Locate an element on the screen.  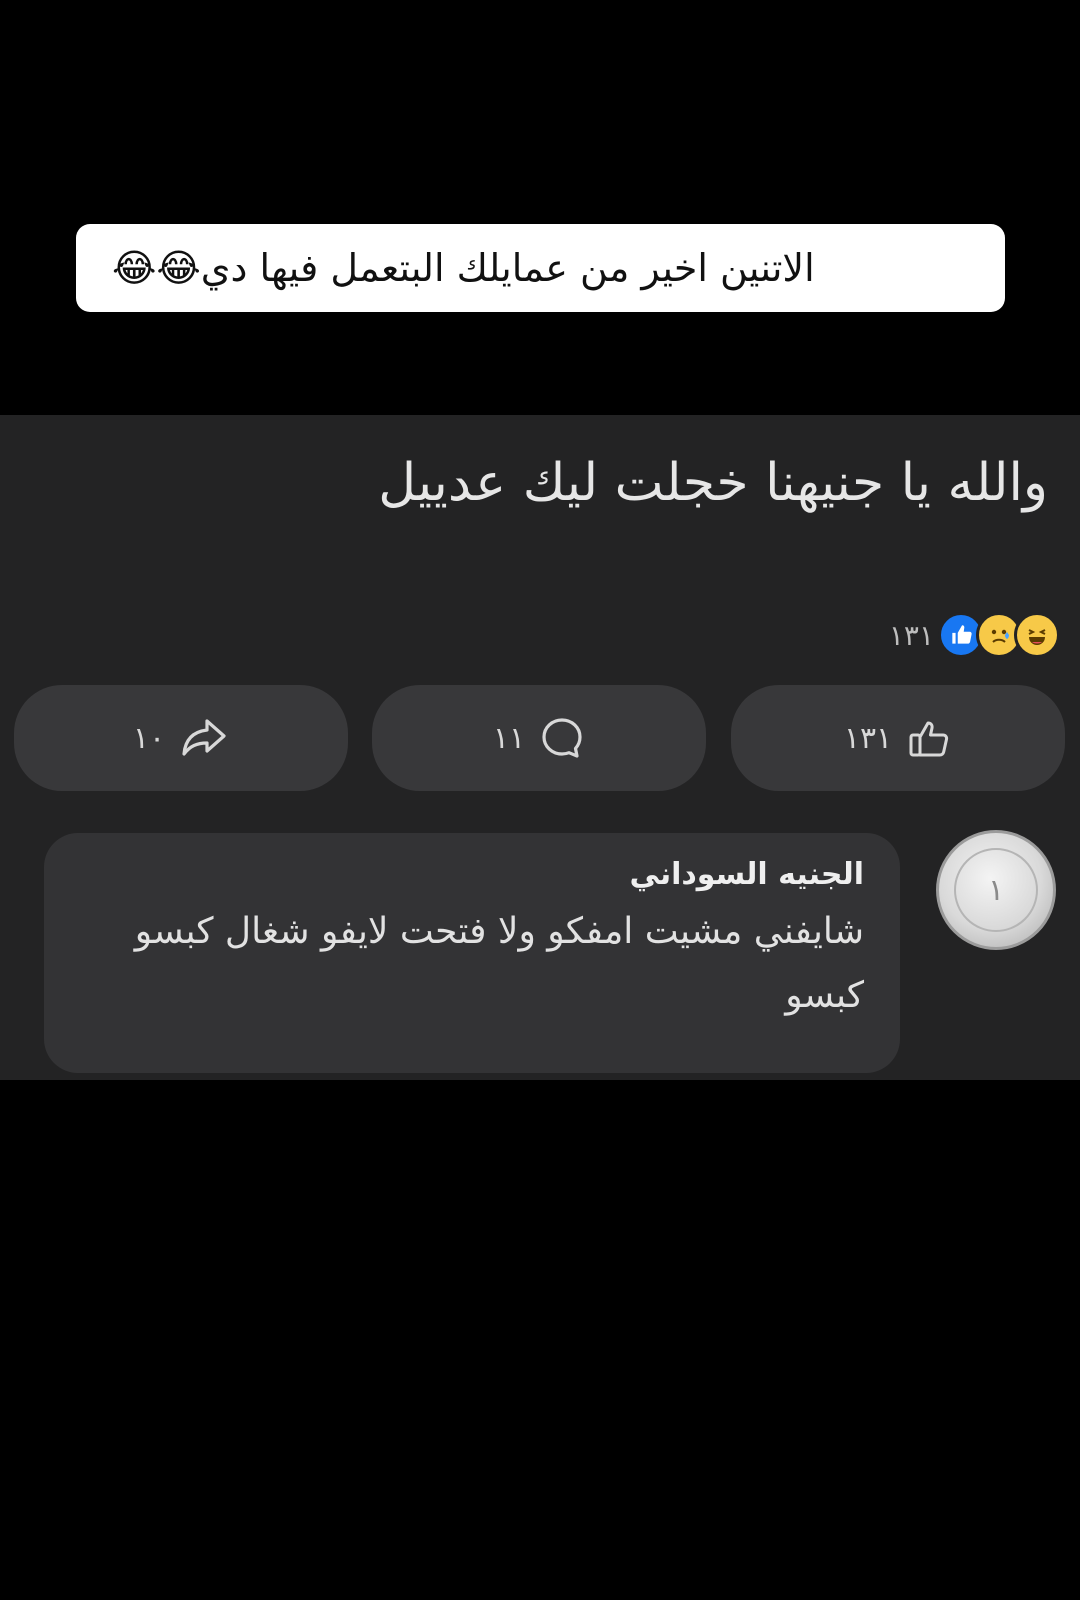
caption-banner: الاتنين اخير من عمايلك البتعمل فيها دي😂😂 is located at coordinates (540, 268).